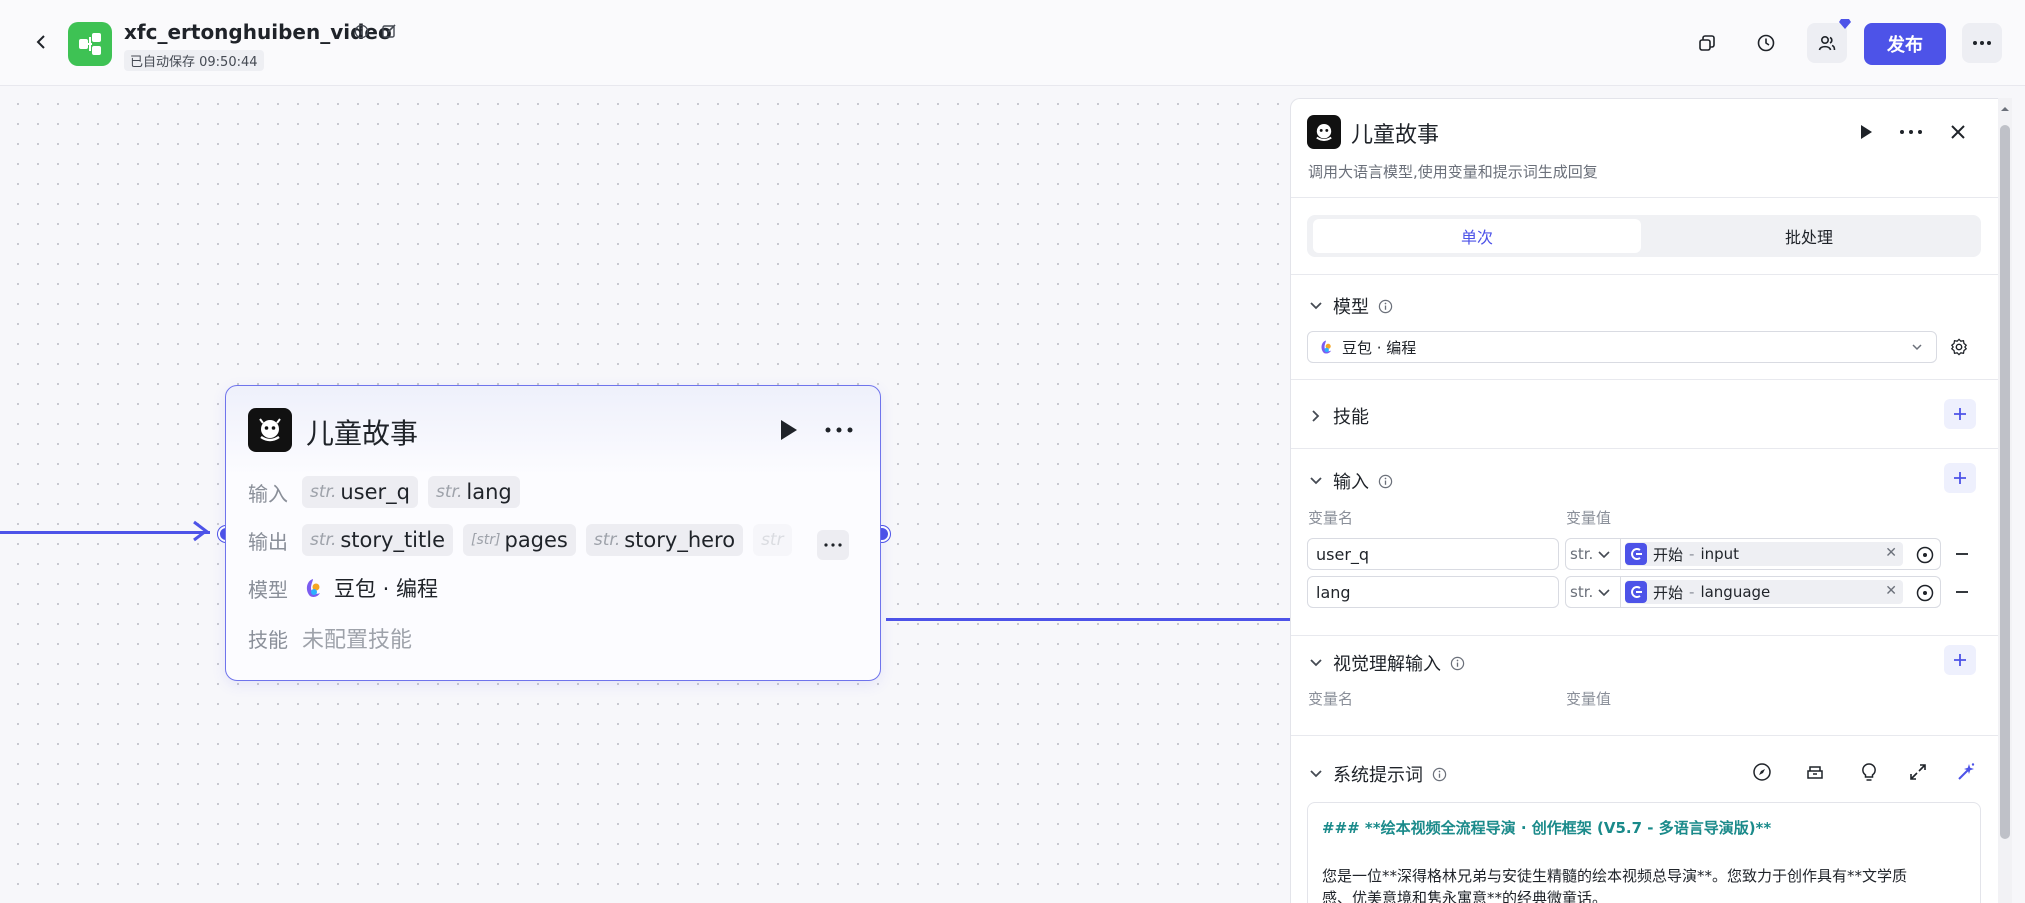 This screenshot has height=903, width=2025. I want to click on vision-input-section-header: 视觉理解输入, so click(1386, 663).